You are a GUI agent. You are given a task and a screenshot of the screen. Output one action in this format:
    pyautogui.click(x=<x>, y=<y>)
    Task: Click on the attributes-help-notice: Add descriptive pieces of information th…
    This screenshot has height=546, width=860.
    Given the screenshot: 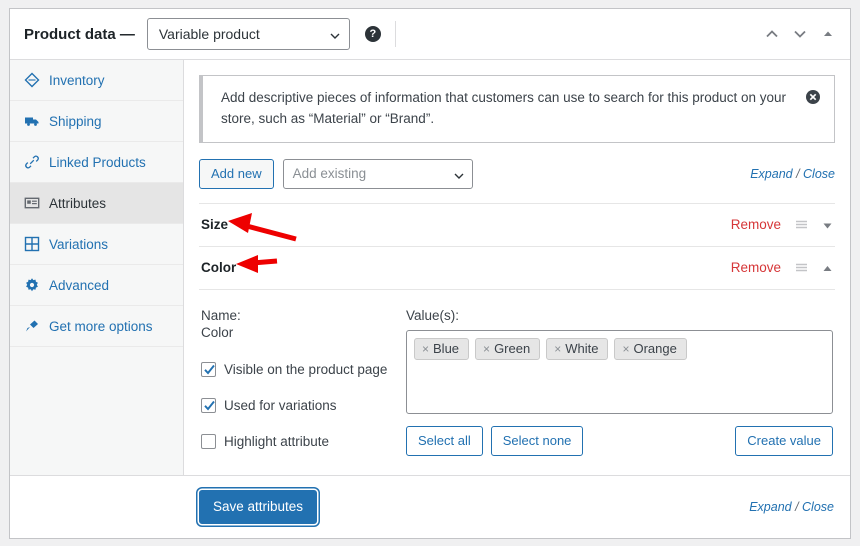 What is the action you would take?
    pyautogui.click(x=517, y=109)
    